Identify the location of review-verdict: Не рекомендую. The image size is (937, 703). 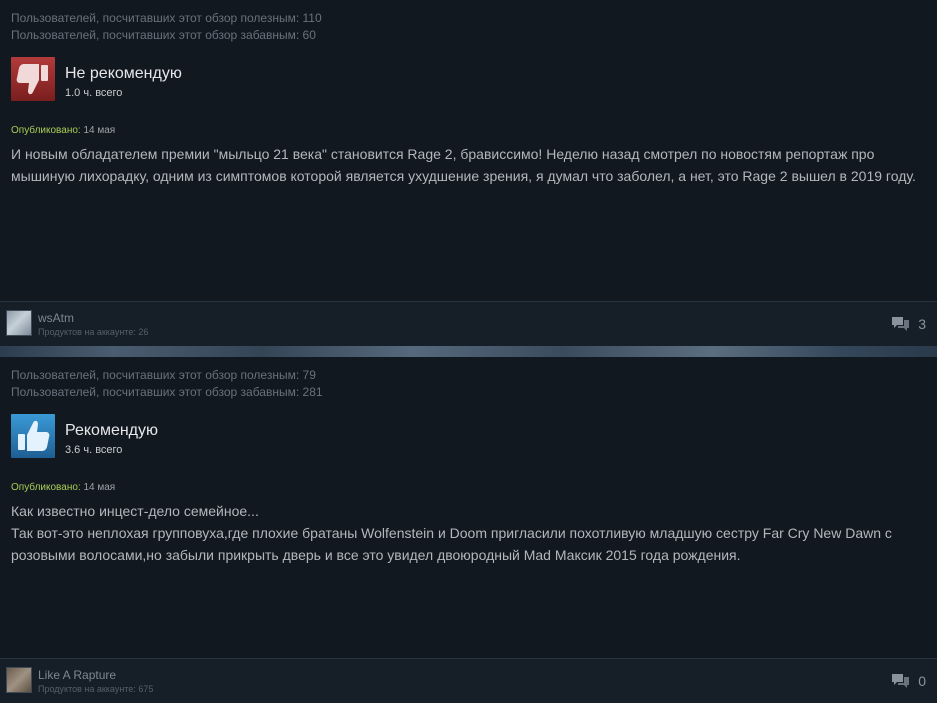
(123, 74).